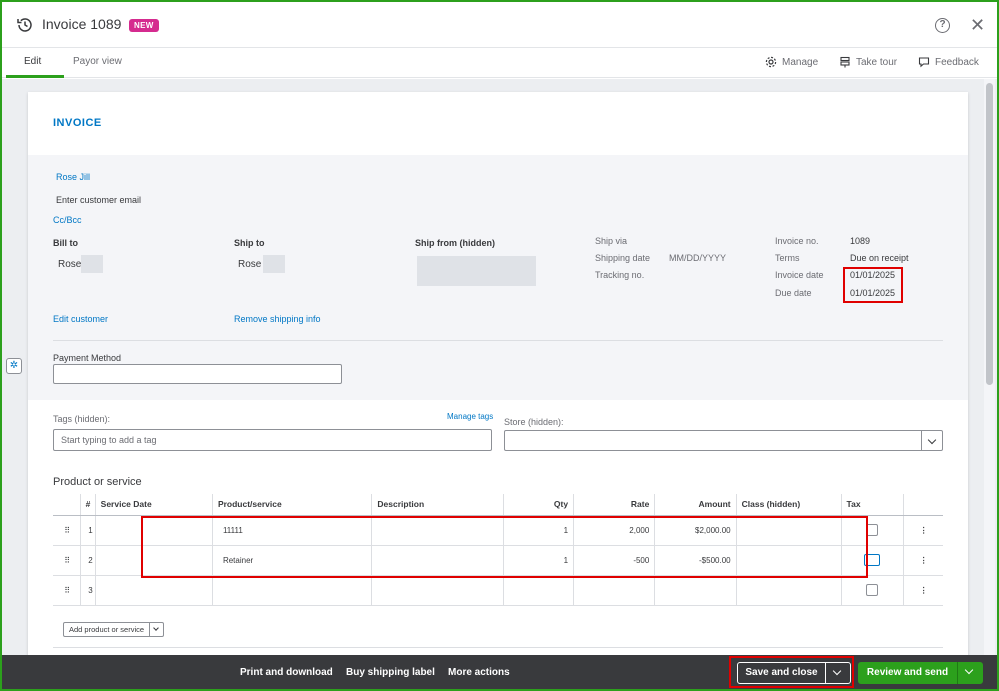 The image size is (999, 691). Describe the element at coordinates (67, 505) in the screenshot. I see `drag-column-header` at that location.